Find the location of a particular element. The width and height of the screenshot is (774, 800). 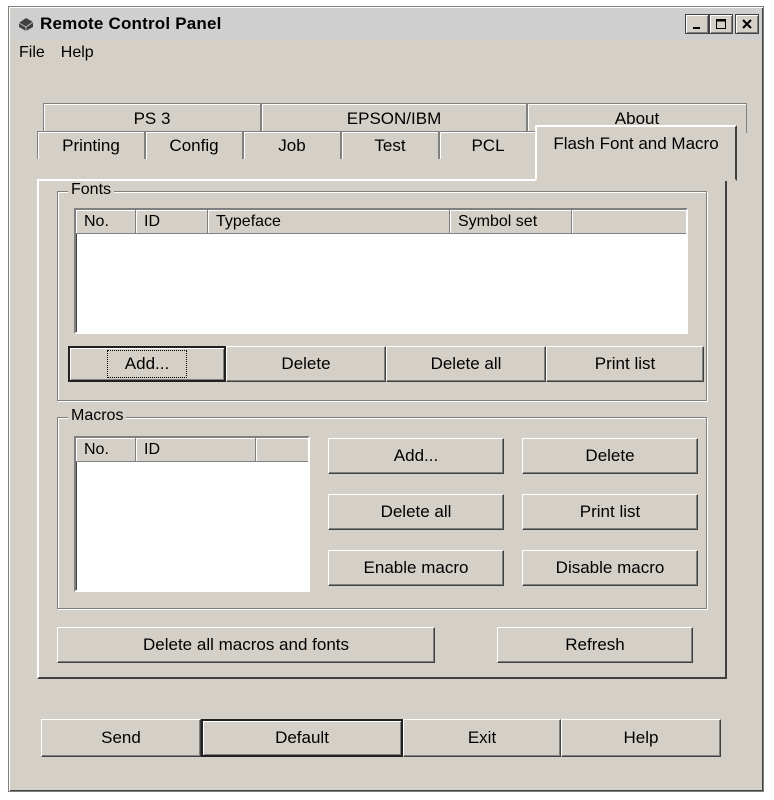

button-label: Help is located at coordinates (641, 737).